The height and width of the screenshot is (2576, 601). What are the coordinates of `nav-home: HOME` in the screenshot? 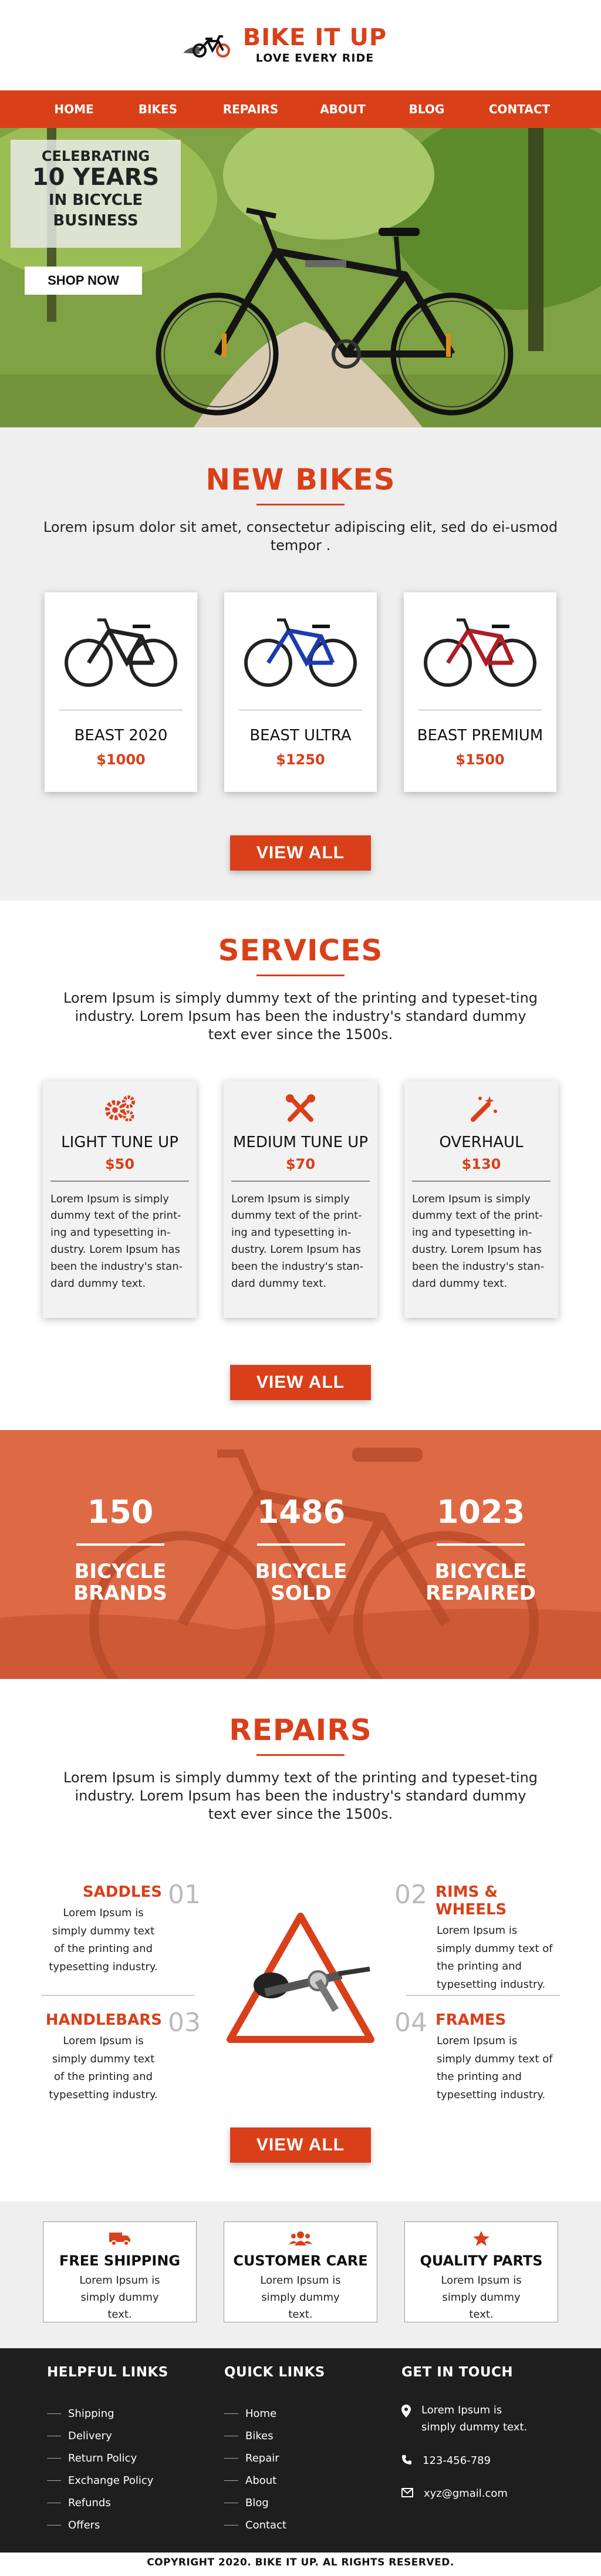 It's located at (74, 109).